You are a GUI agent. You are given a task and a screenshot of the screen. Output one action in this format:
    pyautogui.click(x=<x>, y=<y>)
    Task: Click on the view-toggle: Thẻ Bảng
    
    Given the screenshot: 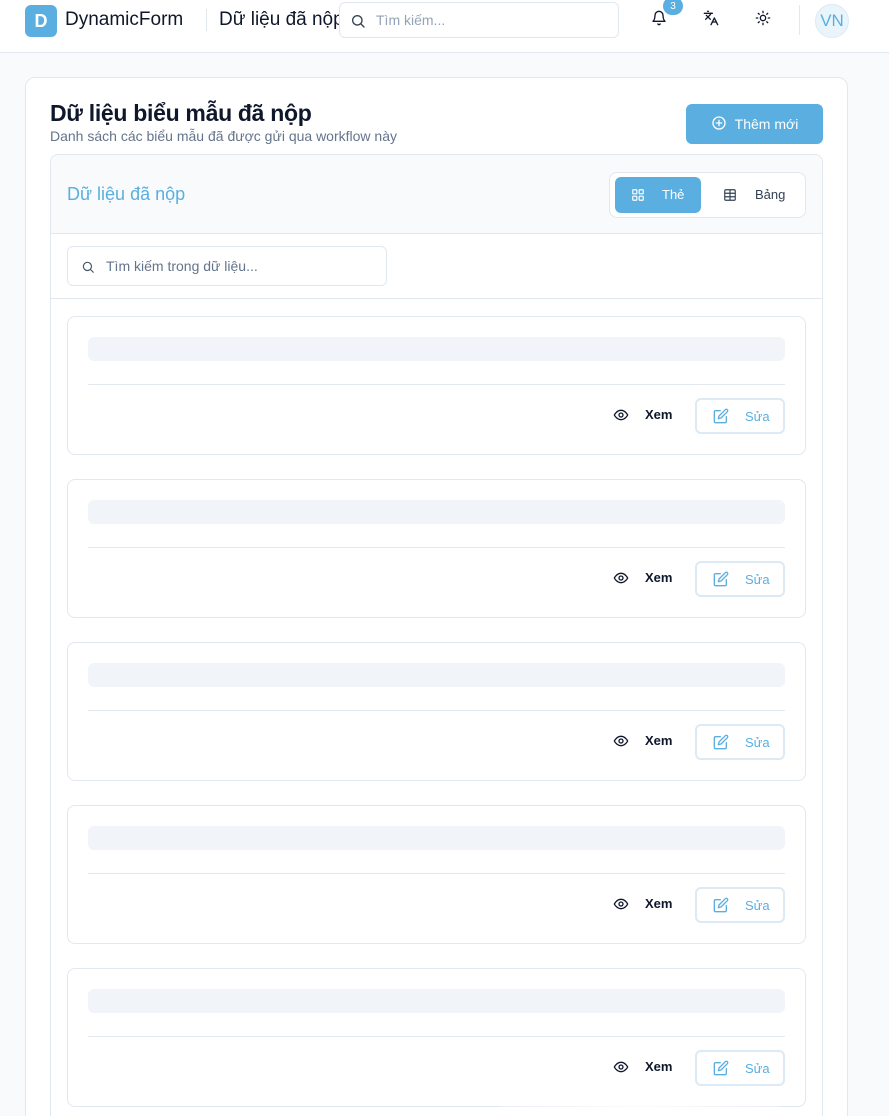 What is the action you would take?
    pyautogui.click(x=707, y=195)
    